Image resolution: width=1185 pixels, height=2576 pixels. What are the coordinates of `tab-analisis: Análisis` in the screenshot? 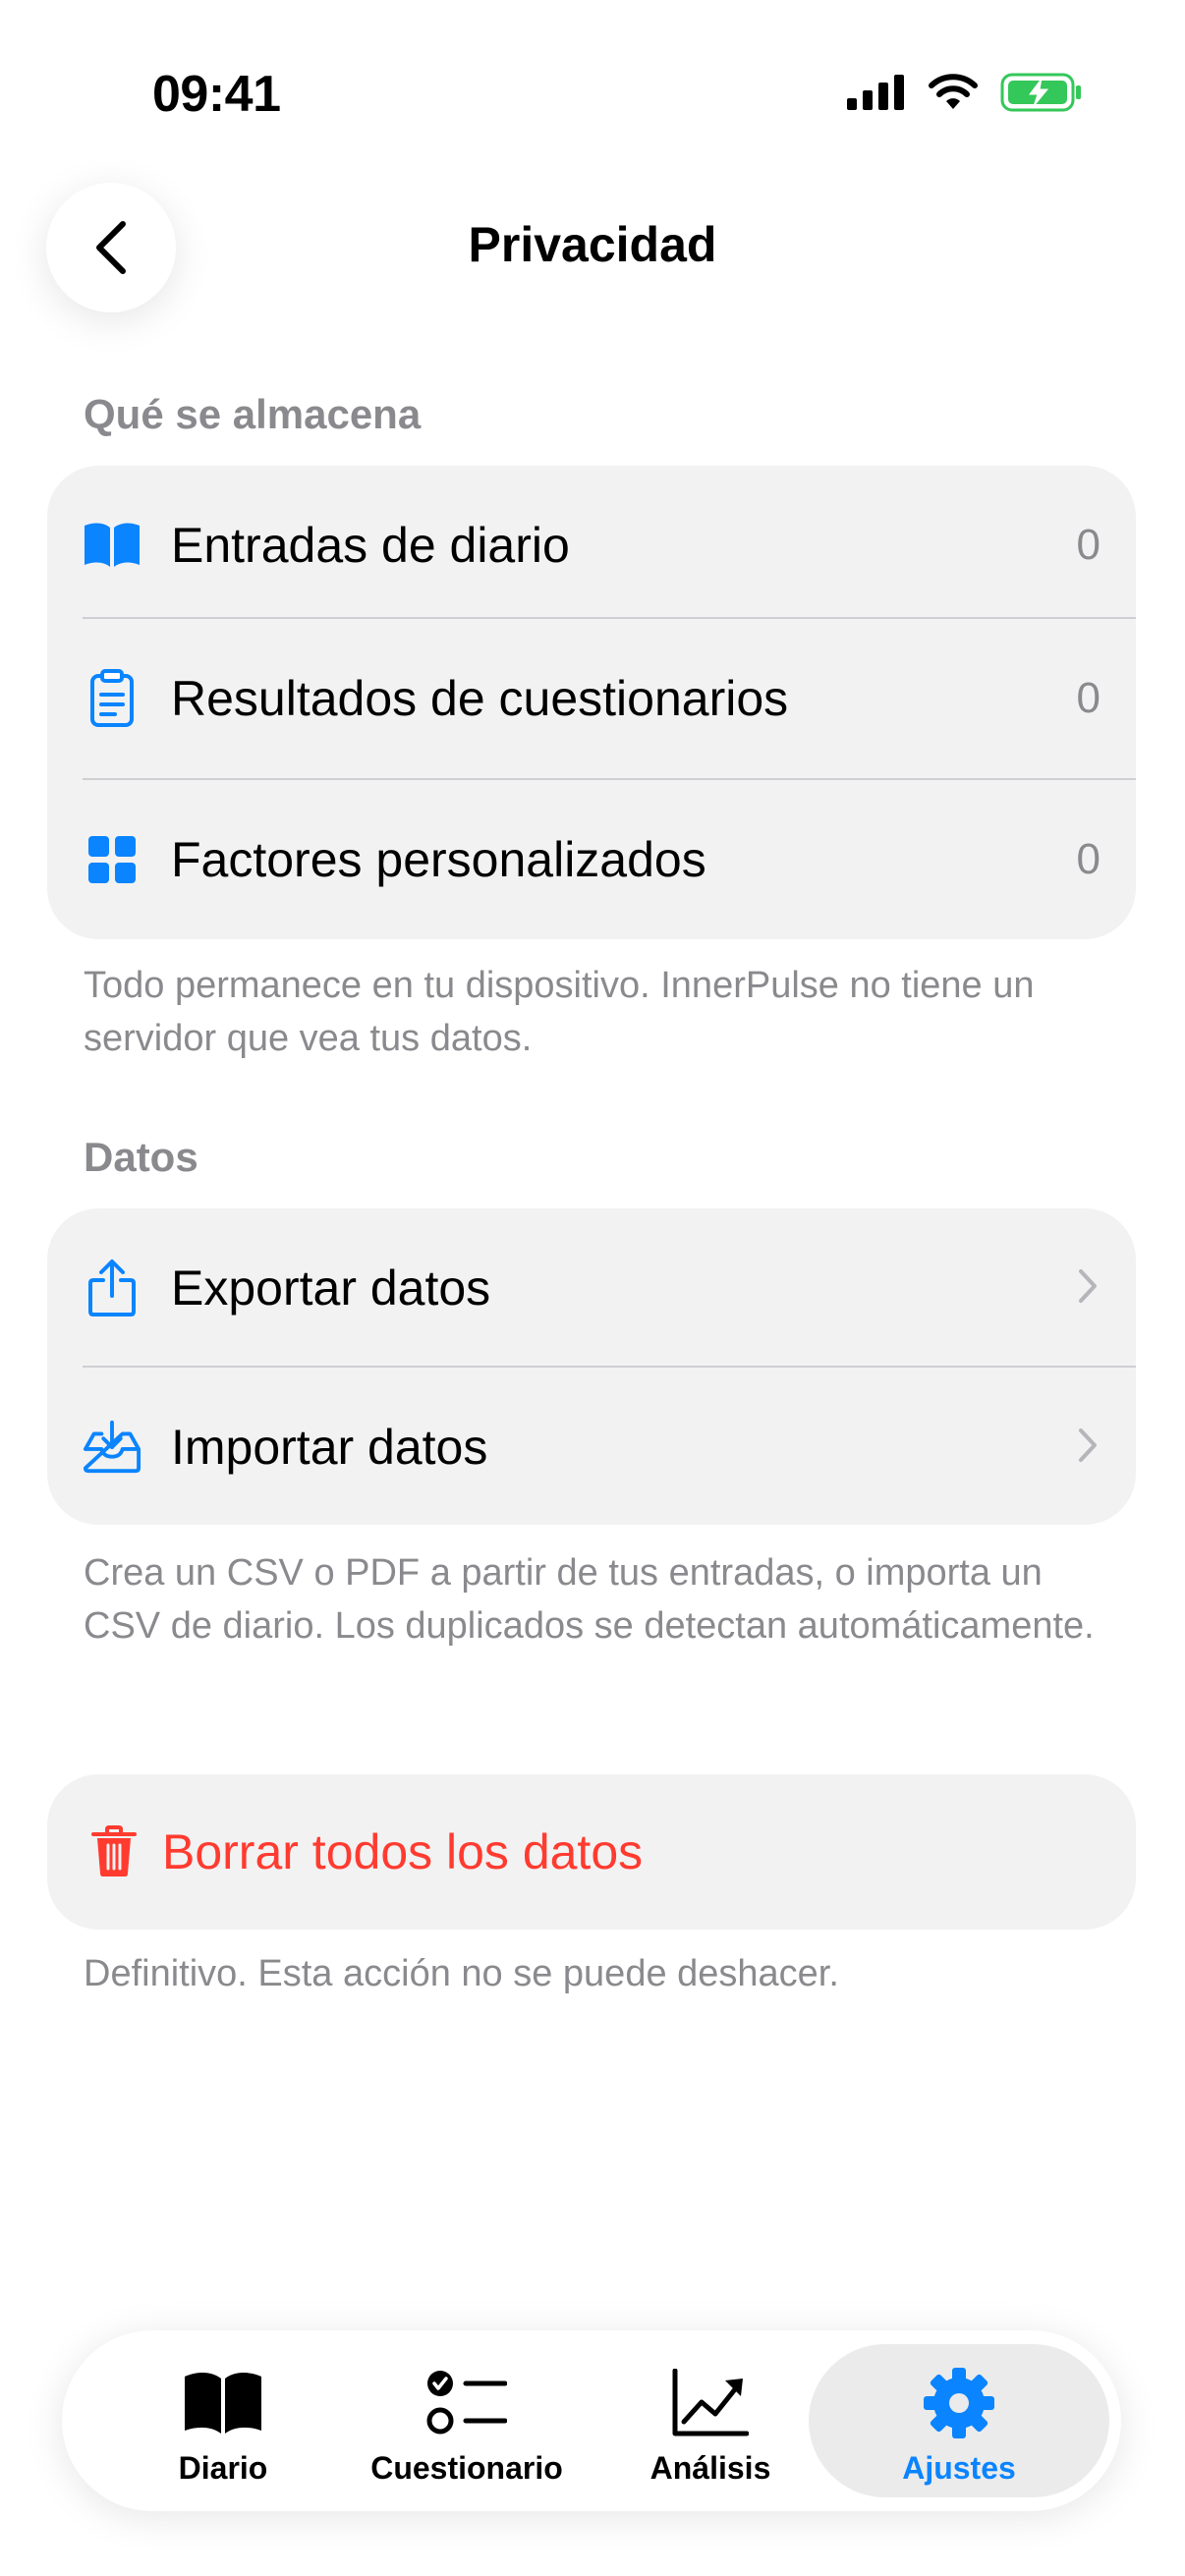 It's located at (711, 2420).